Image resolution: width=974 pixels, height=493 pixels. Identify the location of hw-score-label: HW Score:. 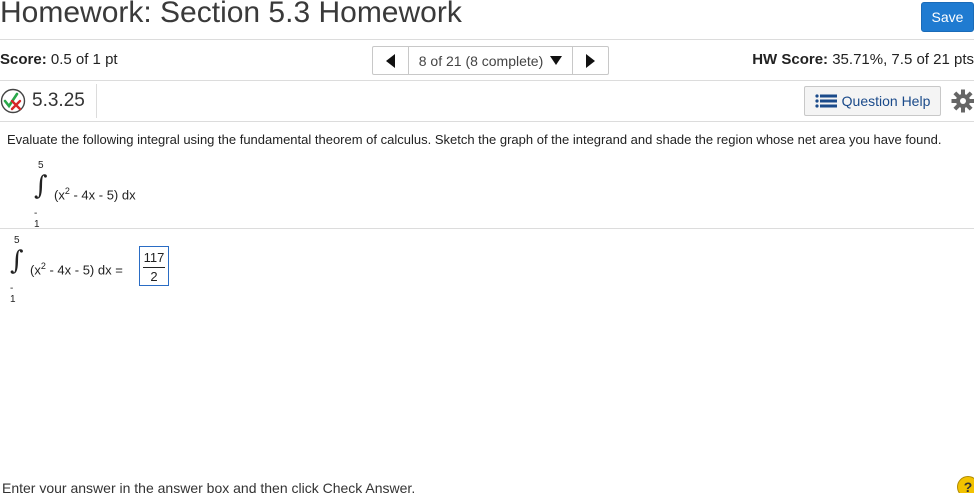
(790, 59).